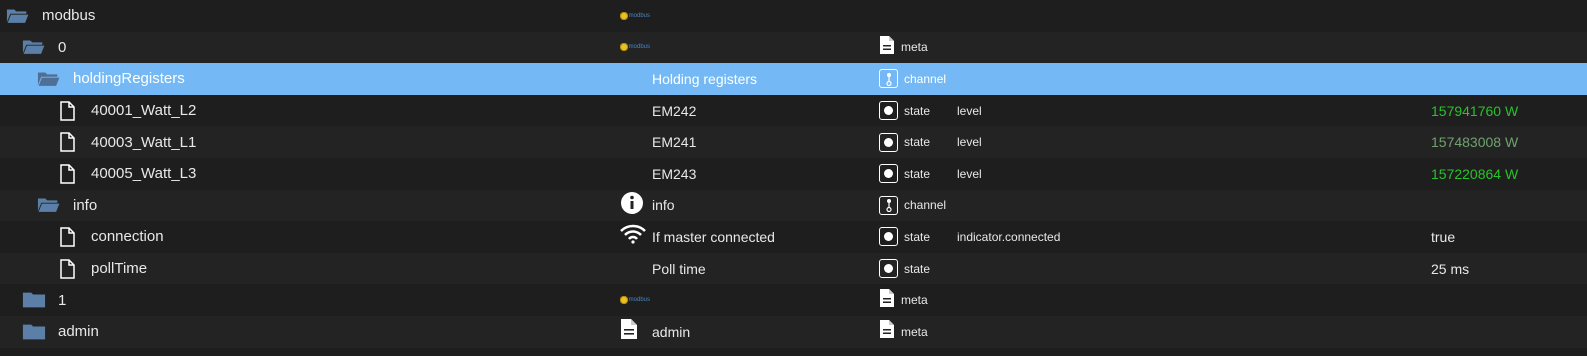  What do you see at coordinates (129, 79) in the screenshot?
I see `object-name: holdingRegisters` at bounding box center [129, 79].